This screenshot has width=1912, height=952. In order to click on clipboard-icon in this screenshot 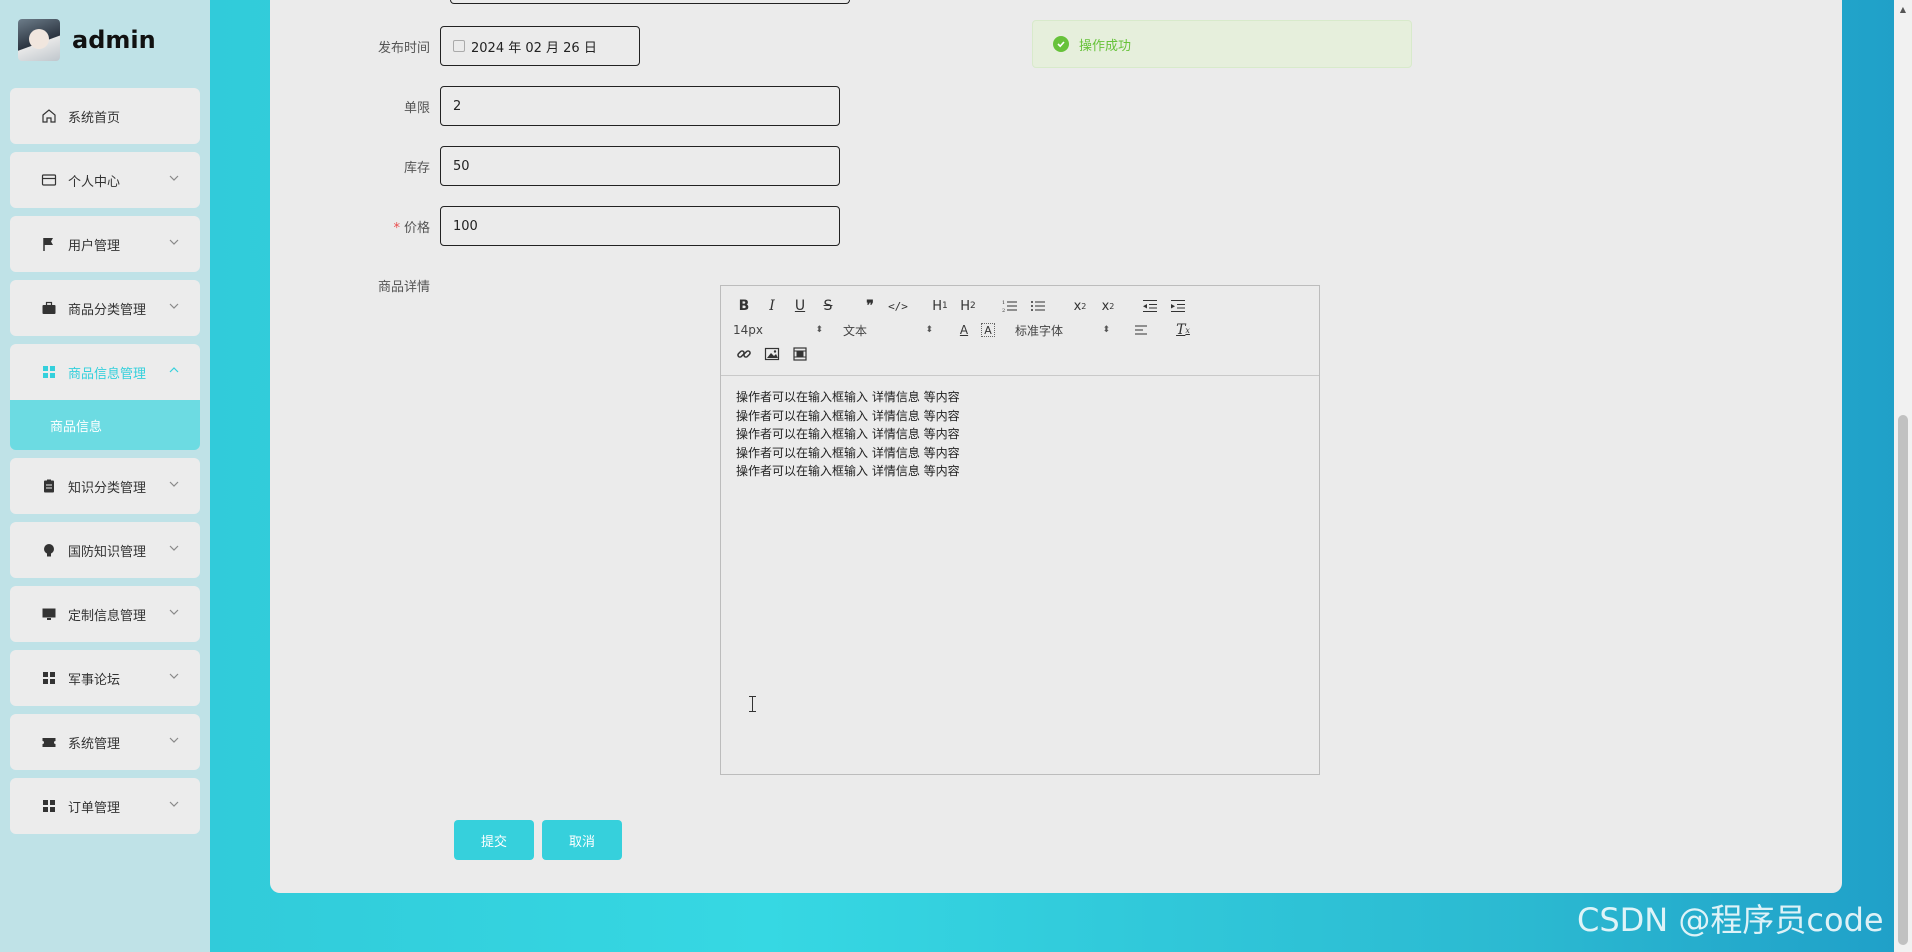, I will do `click(49, 486)`.